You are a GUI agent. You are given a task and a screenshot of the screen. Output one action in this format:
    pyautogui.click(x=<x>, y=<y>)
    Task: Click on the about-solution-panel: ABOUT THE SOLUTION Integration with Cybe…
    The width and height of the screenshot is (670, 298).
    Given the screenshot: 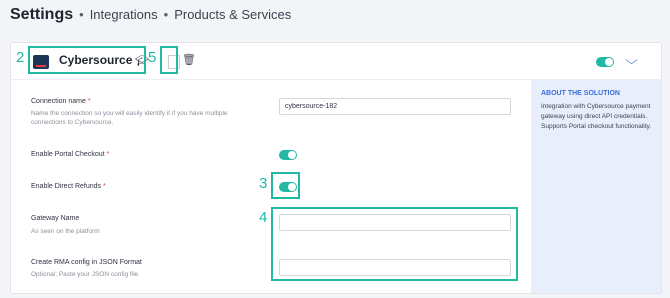 What is the action you would take?
    pyautogui.click(x=596, y=186)
    